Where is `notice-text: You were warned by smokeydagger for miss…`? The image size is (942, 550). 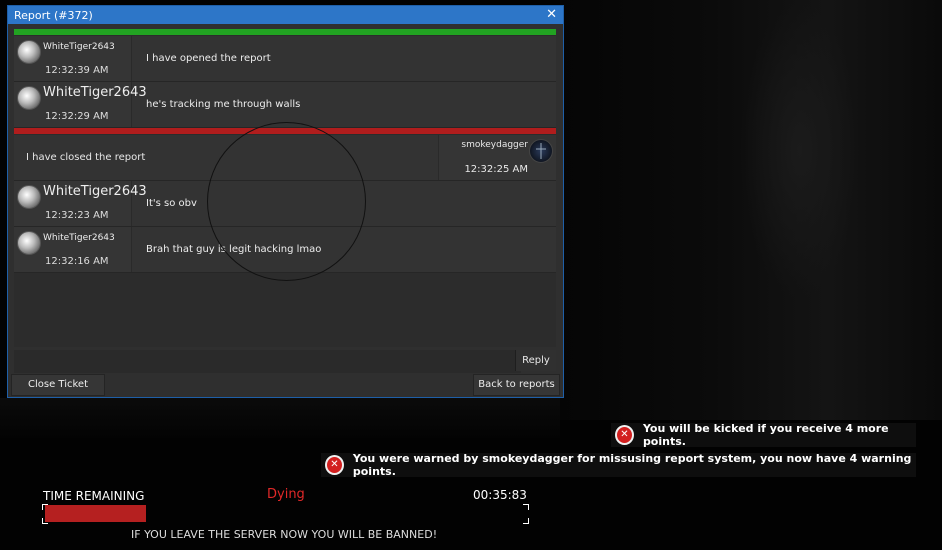
notice-text: You were warned by smokeydagger for miss… is located at coordinates (632, 465).